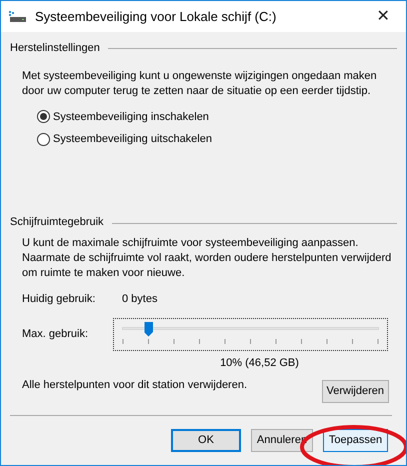 Image resolution: width=407 pixels, height=466 pixels. Describe the element at coordinates (355, 440) in the screenshot. I see `dialog-button: Toepassen` at that location.